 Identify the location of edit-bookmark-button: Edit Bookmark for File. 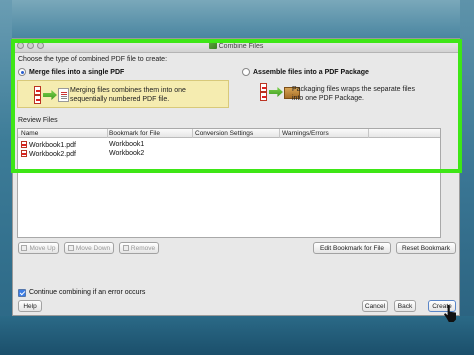
(352, 248).